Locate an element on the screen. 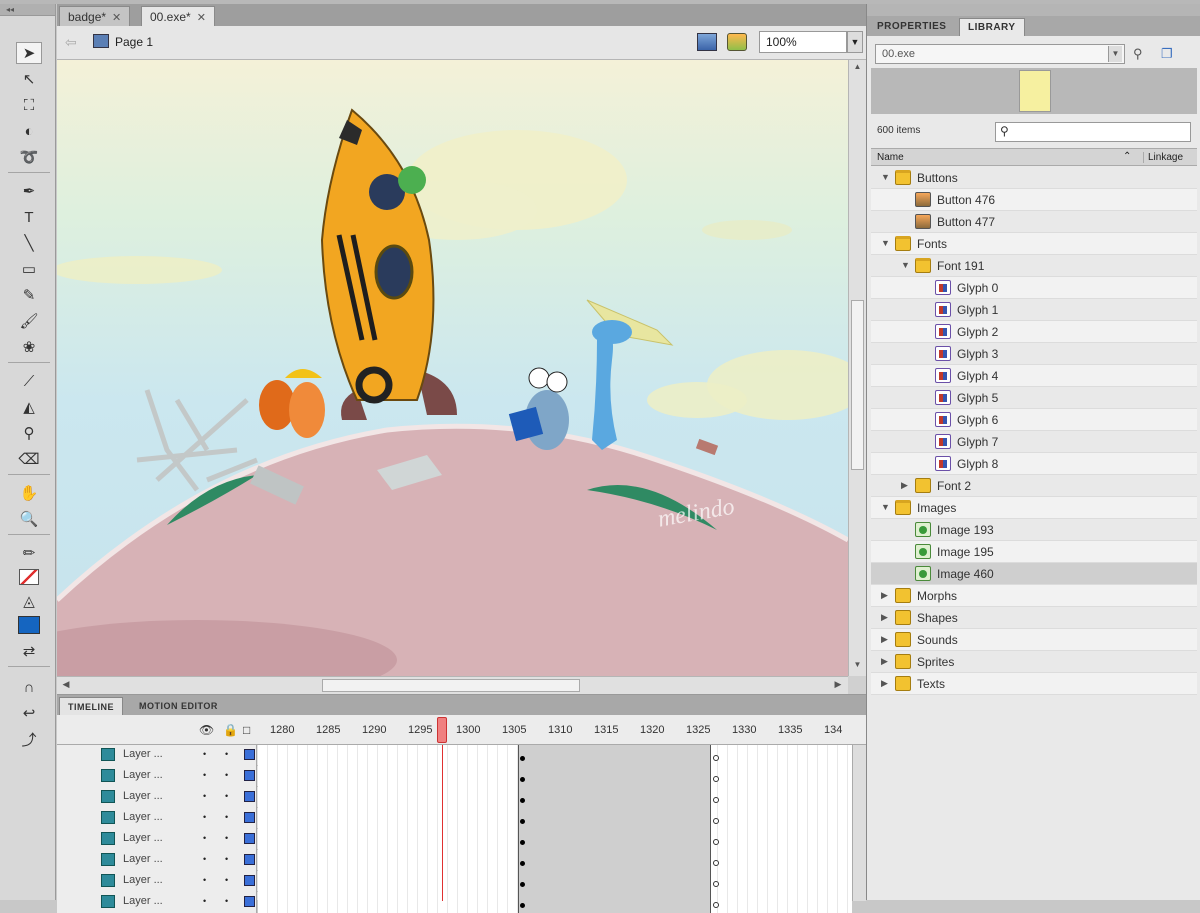 The height and width of the screenshot is (913, 1200). straighten-icon: ⤴ is located at coordinates (29, 739).